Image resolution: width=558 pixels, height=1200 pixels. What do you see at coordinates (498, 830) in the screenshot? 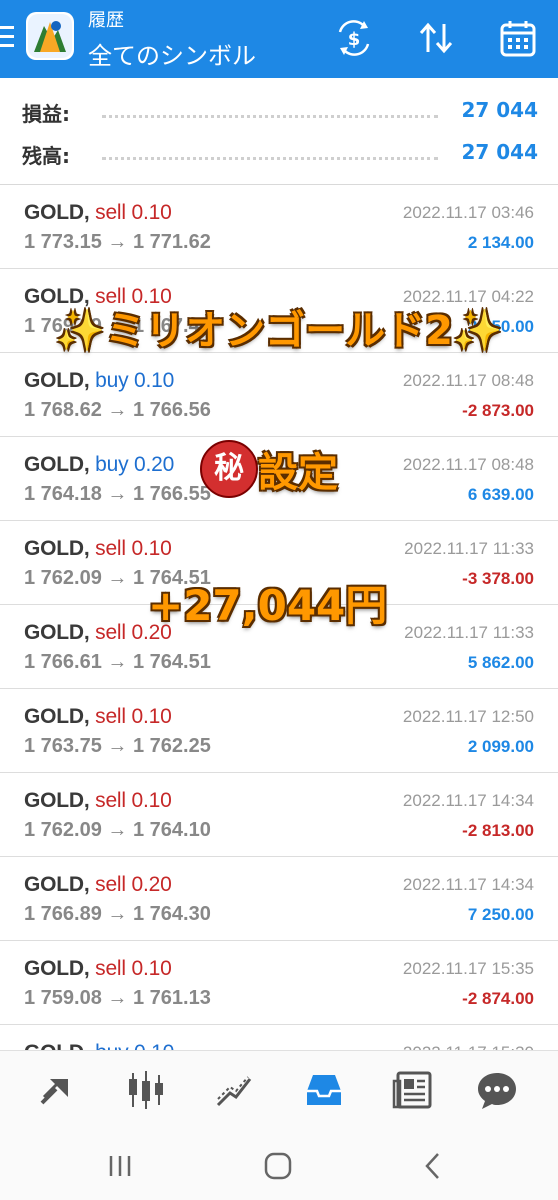
I see `trade-profit: -2 813.00` at bounding box center [498, 830].